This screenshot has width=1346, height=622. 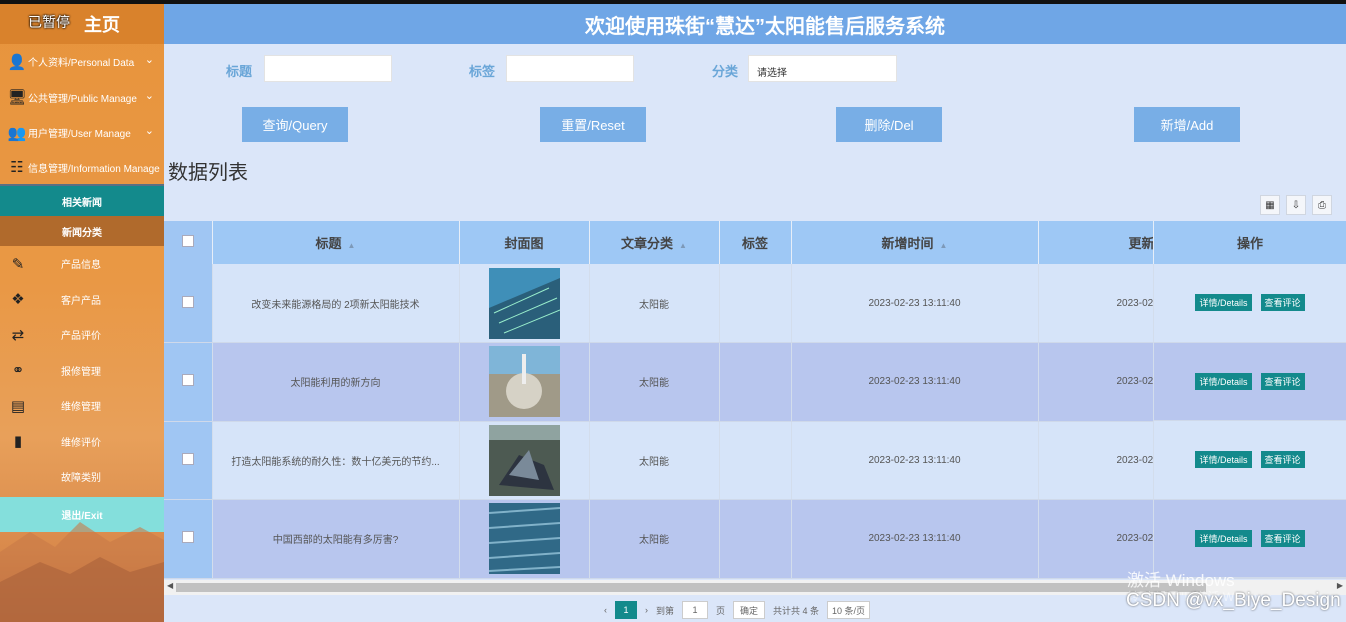 I want to click on add-button: 新增/Add, so click(x=1187, y=124).